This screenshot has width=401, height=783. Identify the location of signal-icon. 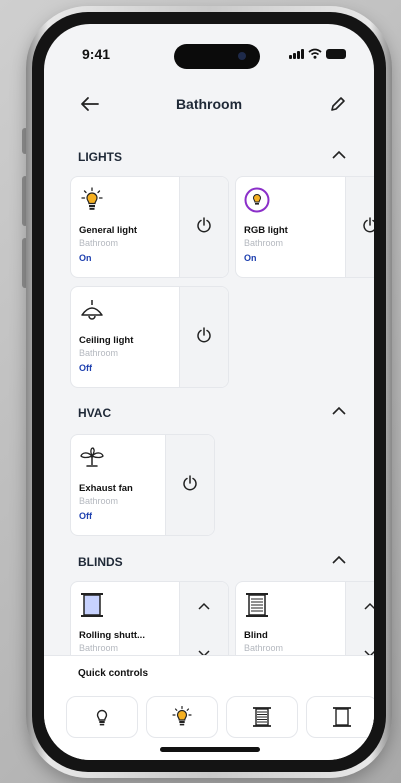
(296, 53).